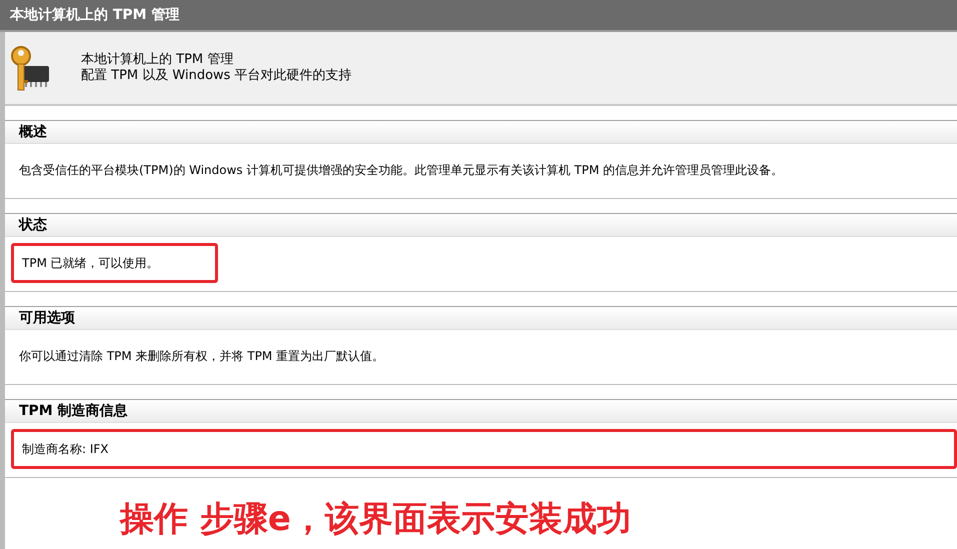  What do you see at coordinates (216, 76) in the screenshot?
I see `header-subtitle: 配置 TPM 以及 Windows 平台对此硬件的支持` at bounding box center [216, 76].